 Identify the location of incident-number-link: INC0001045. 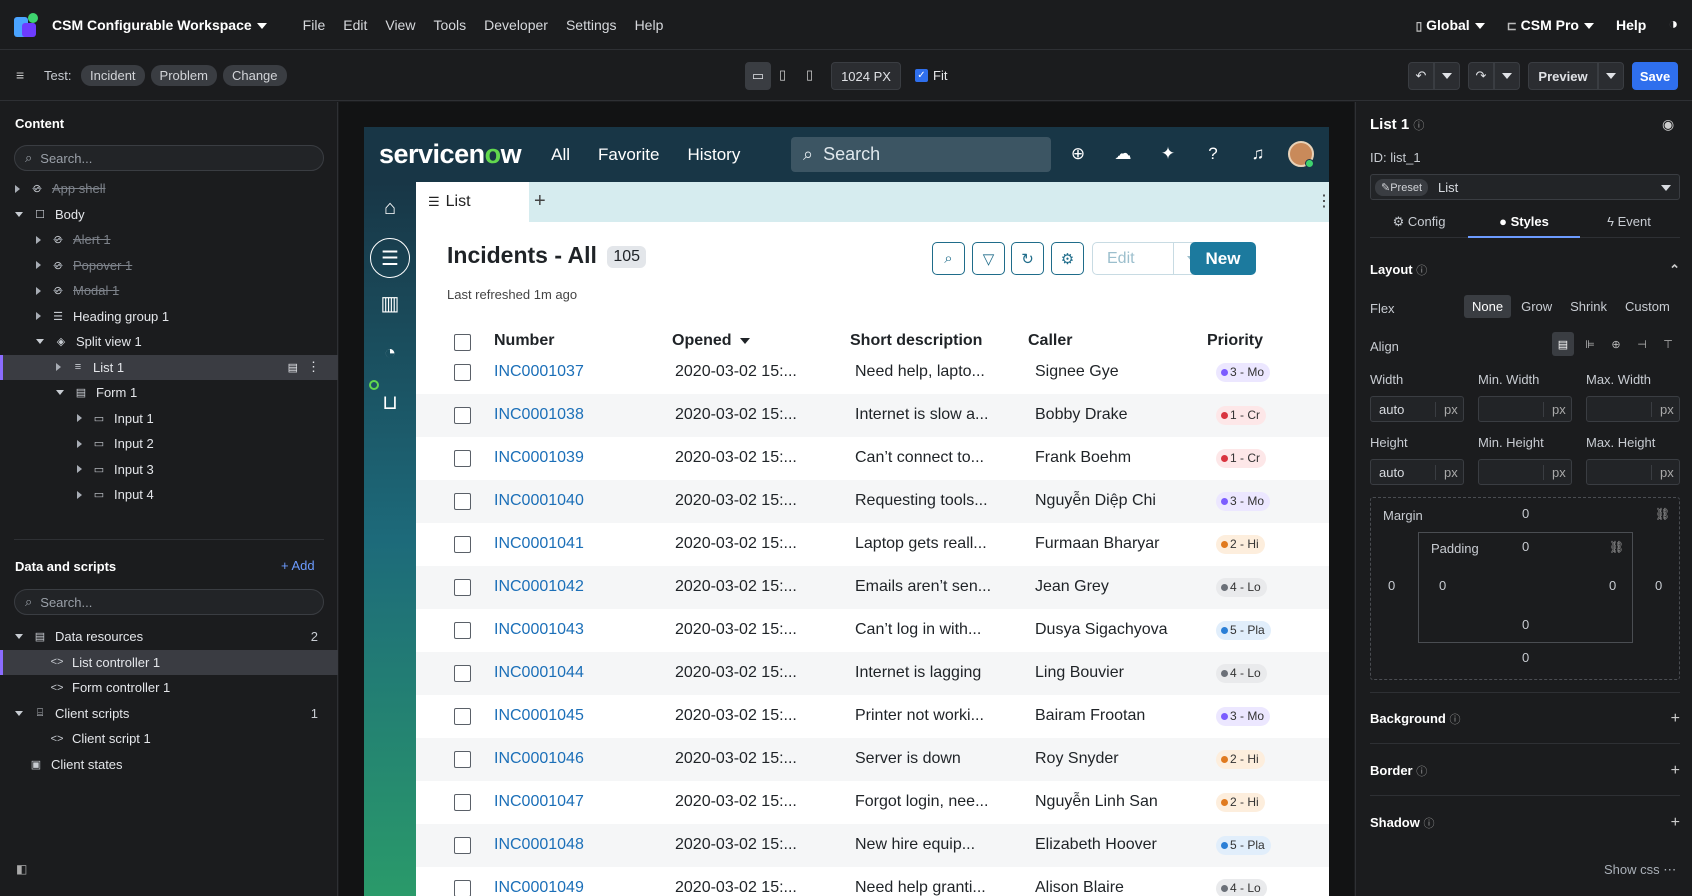
(539, 716).